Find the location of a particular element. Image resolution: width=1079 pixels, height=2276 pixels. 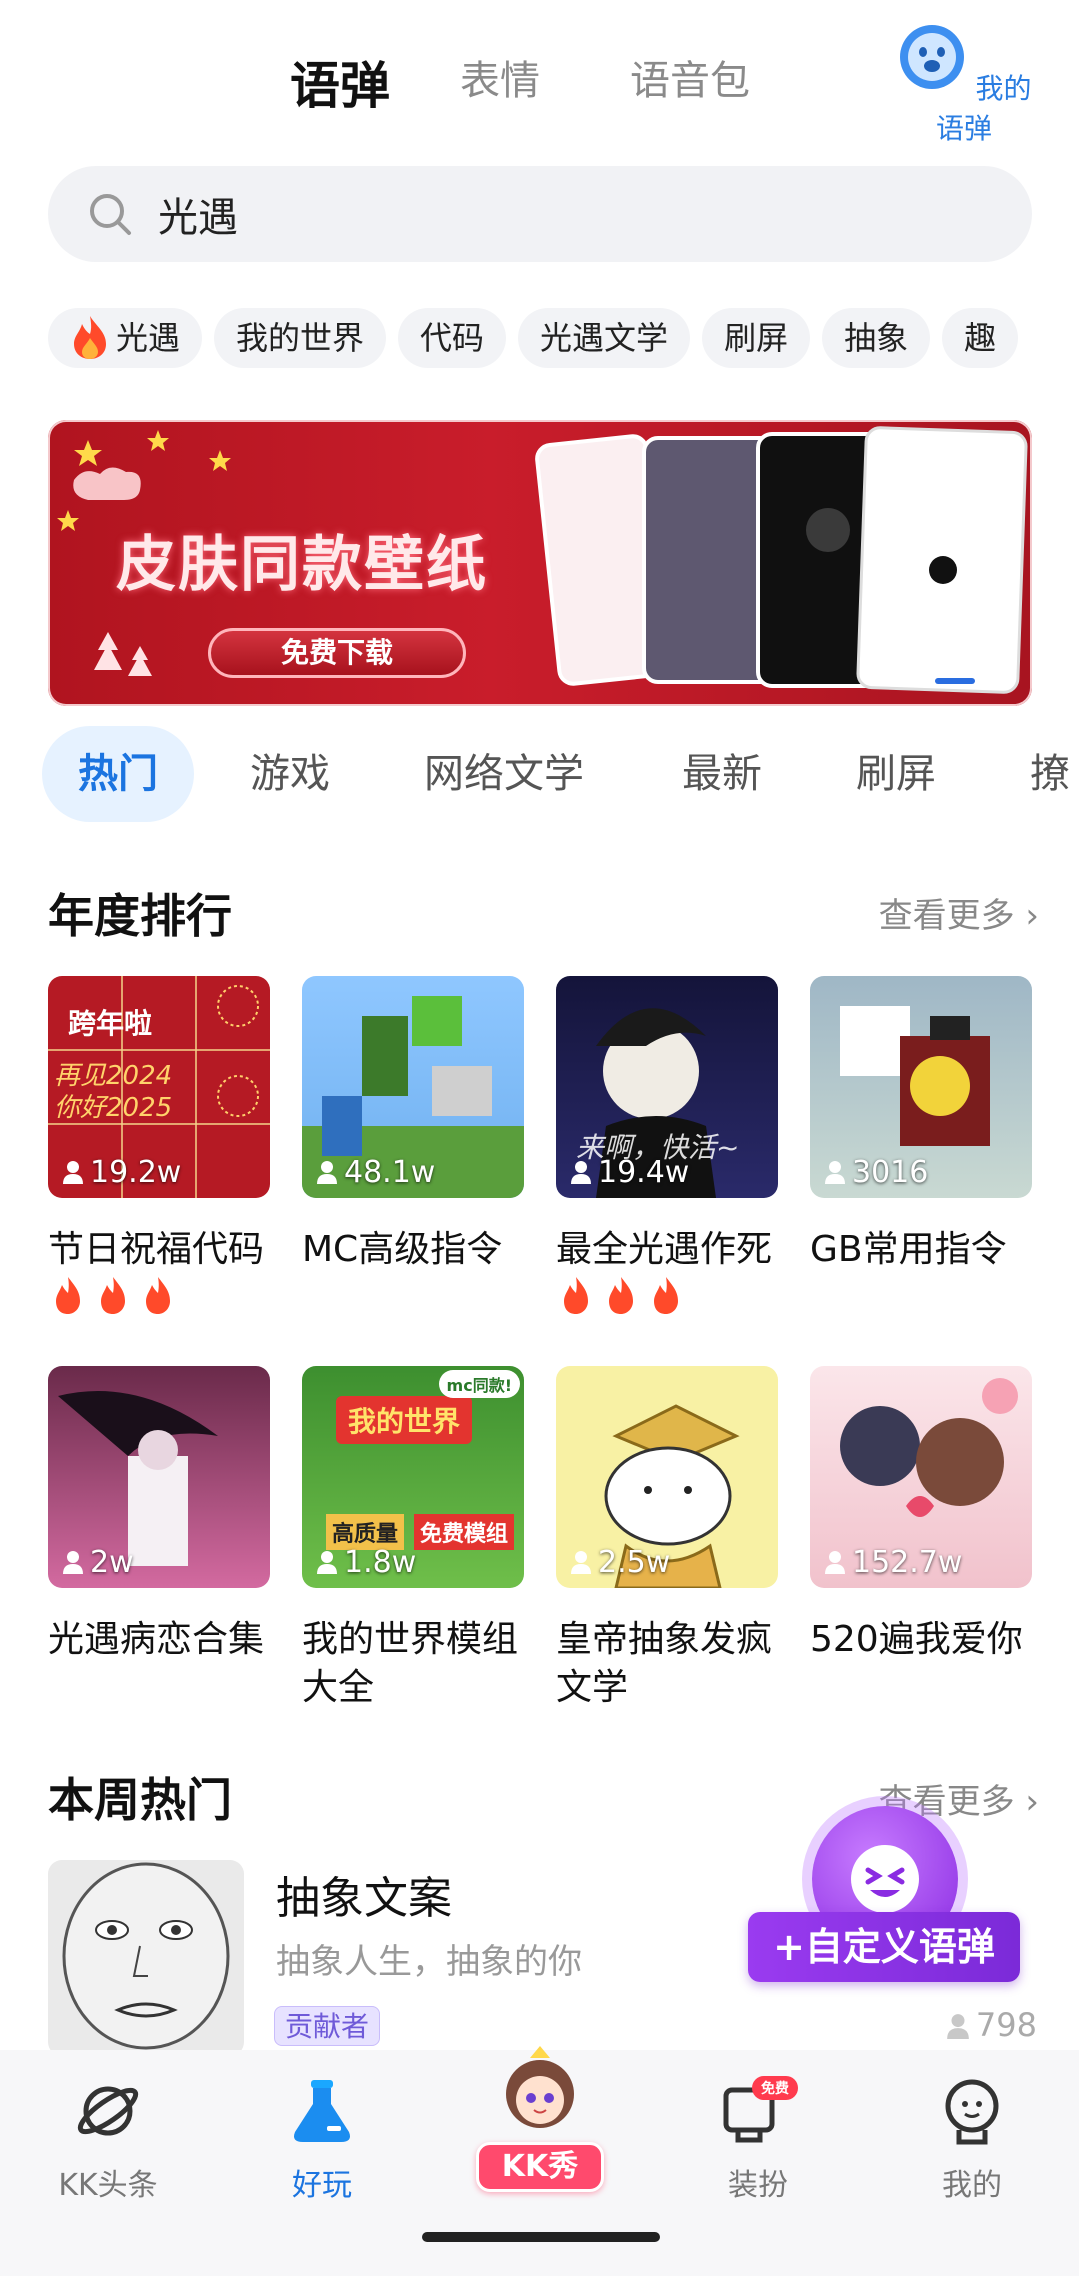

list-item: 152.7w 520遍我爱你 is located at coordinates (921, 1515).